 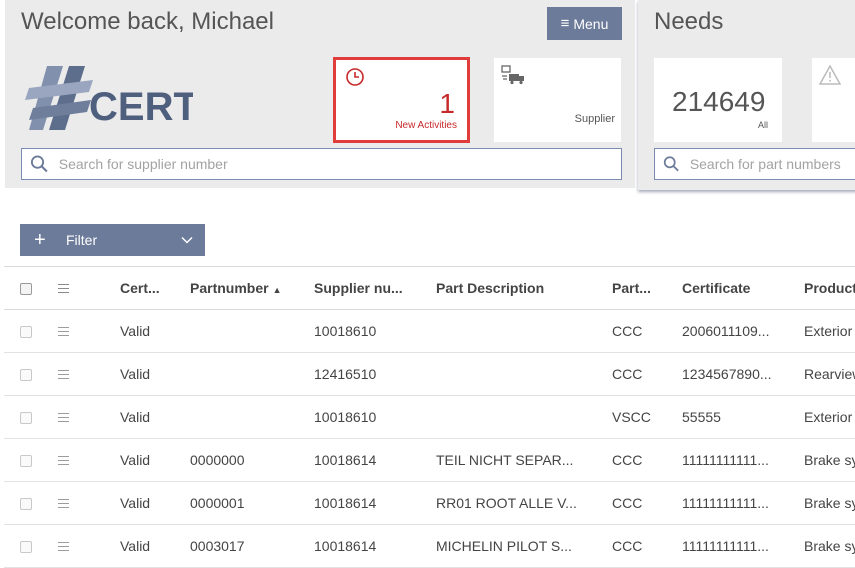 I want to click on supplier-search, so click(x=321, y=164).